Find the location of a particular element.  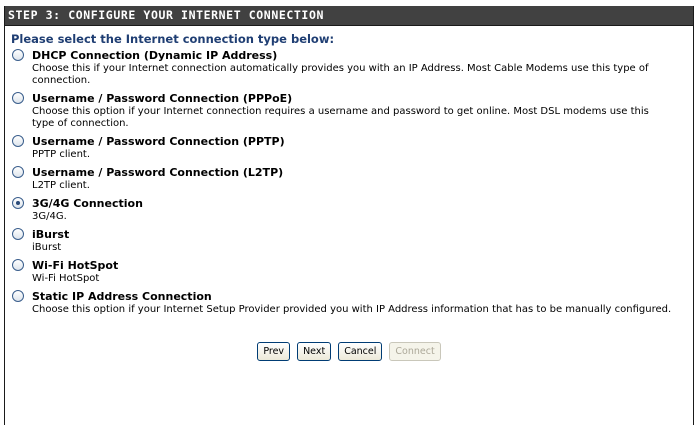

radio-pptp is located at coordinates (18, 141).